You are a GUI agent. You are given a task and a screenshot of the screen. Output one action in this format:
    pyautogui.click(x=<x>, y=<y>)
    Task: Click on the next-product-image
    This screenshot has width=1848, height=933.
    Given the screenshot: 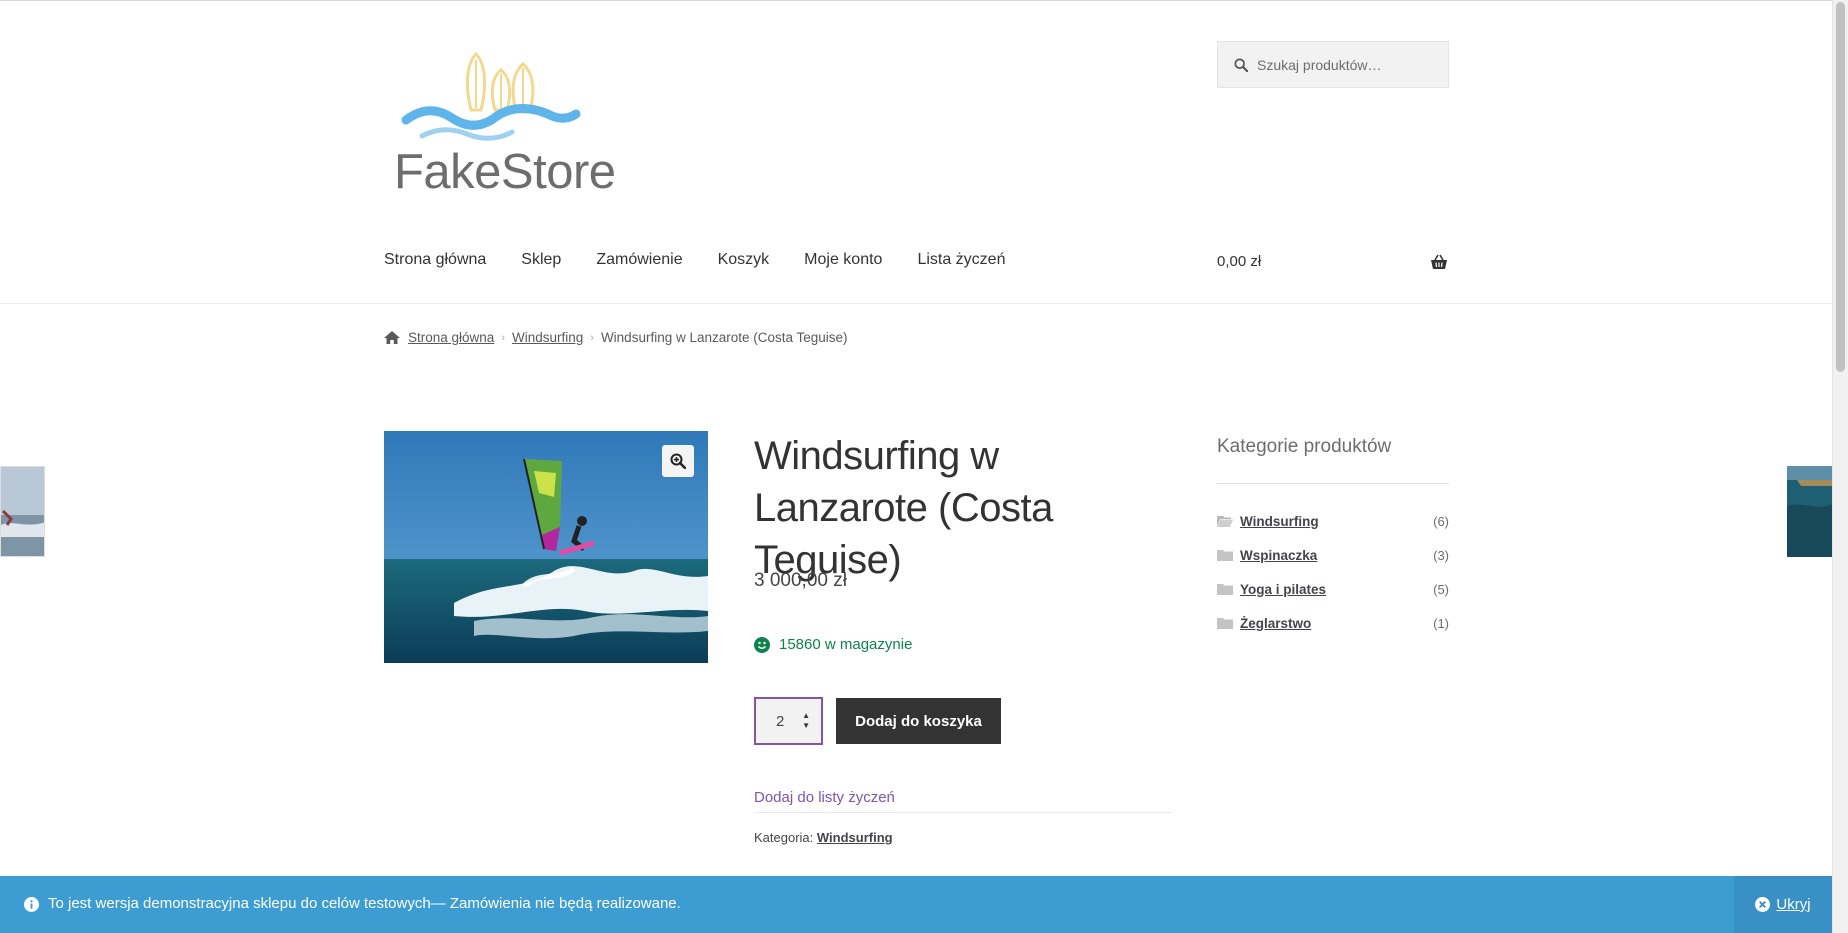 What is the action you would take?
    pyautogui.click(x=1810, y=511)
    